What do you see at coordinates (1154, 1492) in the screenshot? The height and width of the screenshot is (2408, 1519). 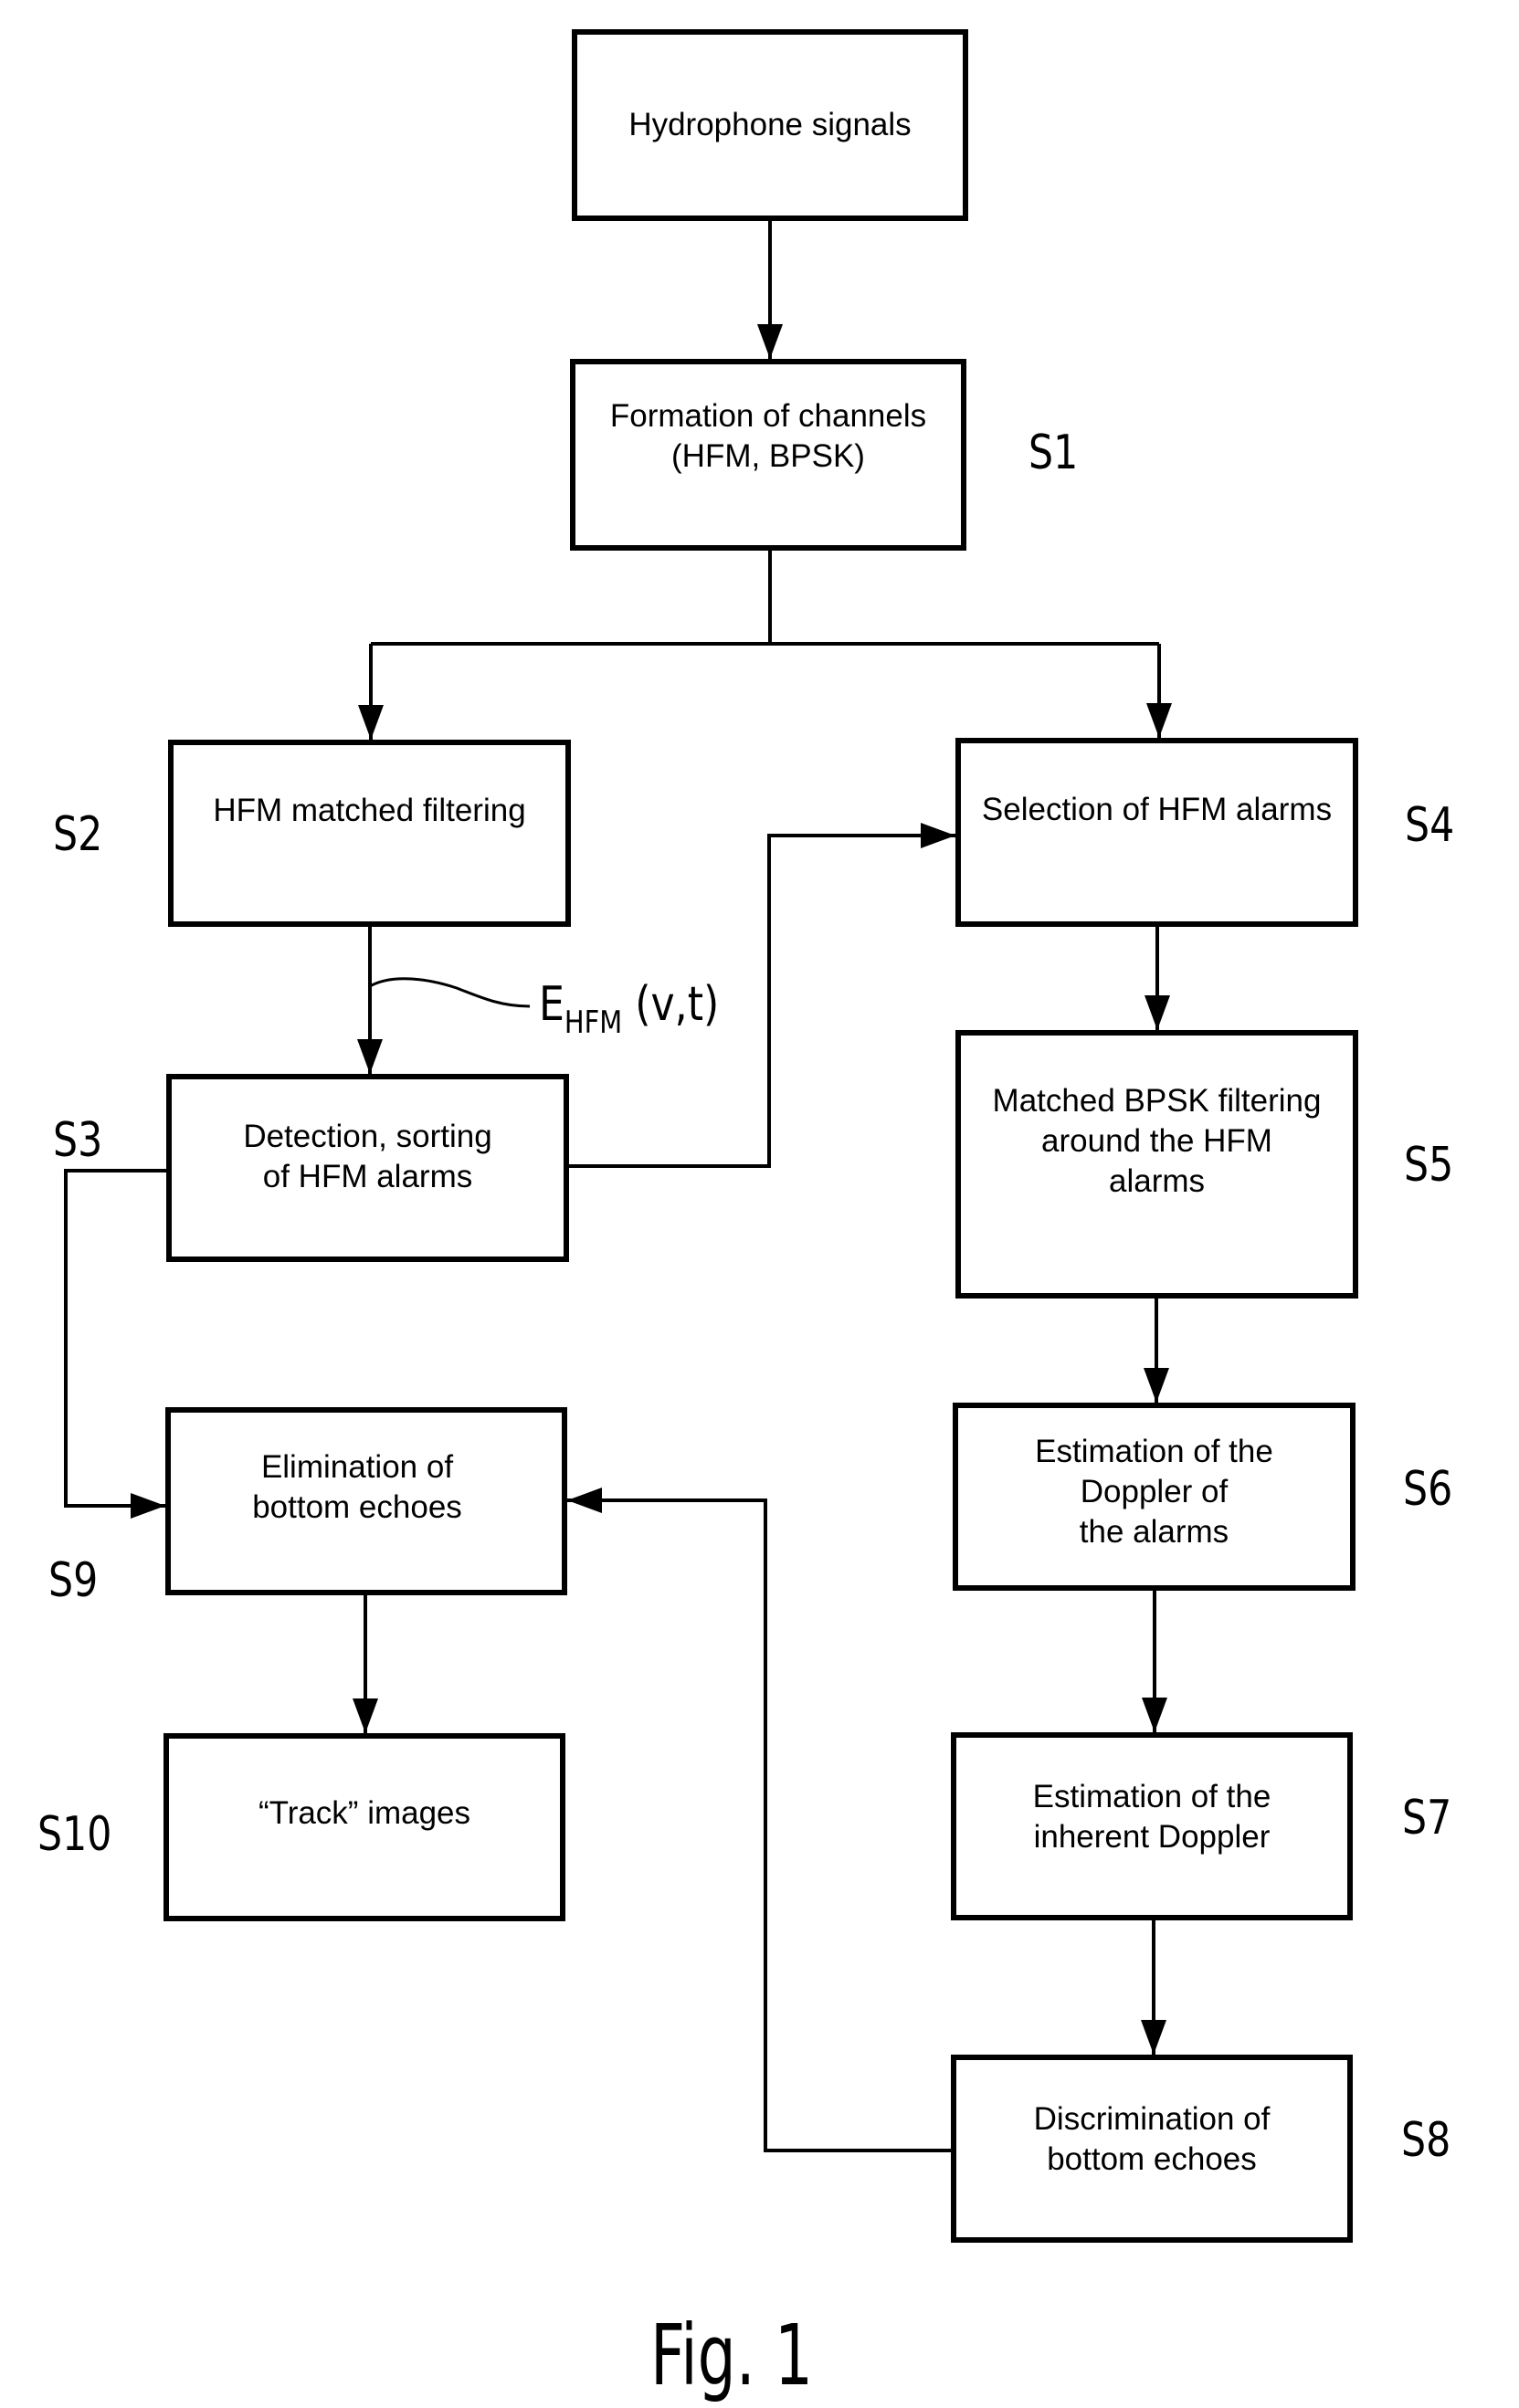 I see `node-s6-text: Estimation of the Doppler of the alarms` at bounding box center [1154, 1492].